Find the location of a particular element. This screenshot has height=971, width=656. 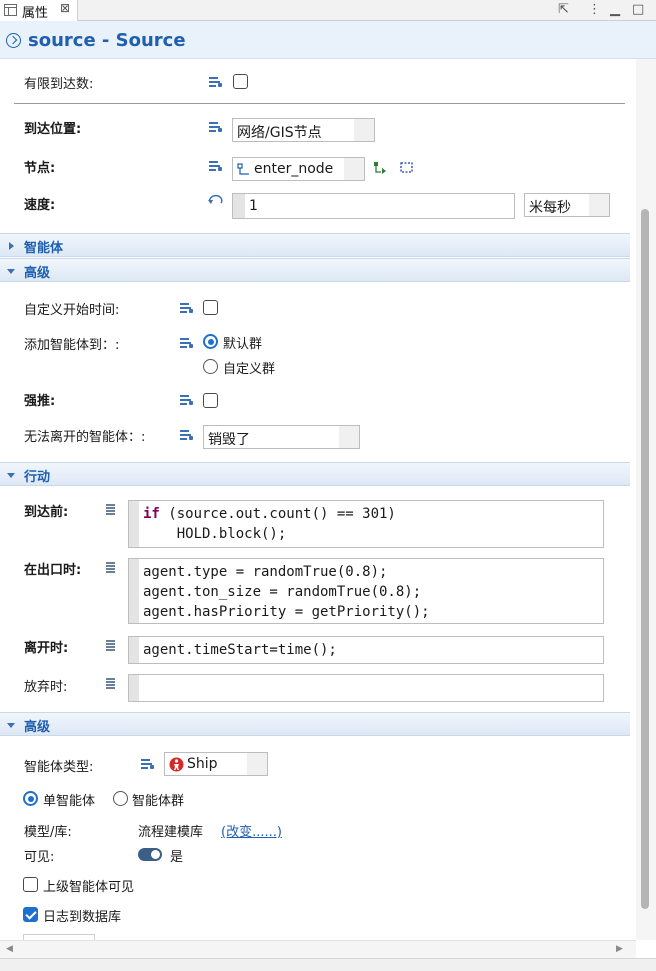

custom-start-label: 自定义开始时间: is located at coordinates (72, 310).